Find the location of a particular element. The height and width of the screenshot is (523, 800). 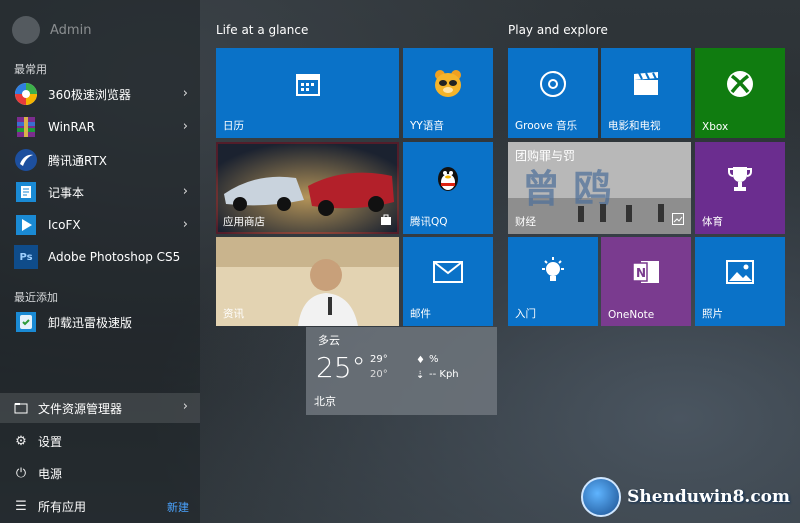

group-title-life: Life at a glance is located at coordinates (262, 30).